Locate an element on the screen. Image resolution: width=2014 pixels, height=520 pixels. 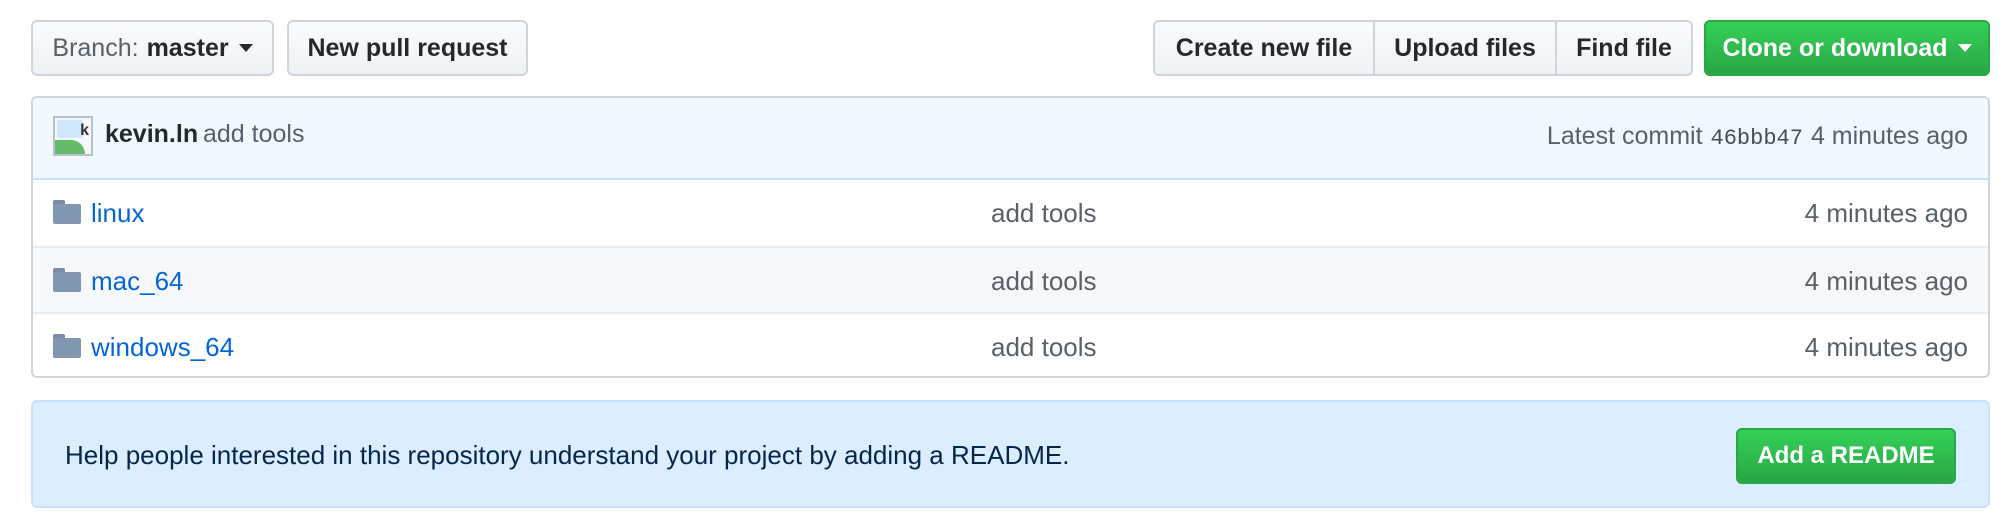
avatar: k is located at coordinates (73, 136).